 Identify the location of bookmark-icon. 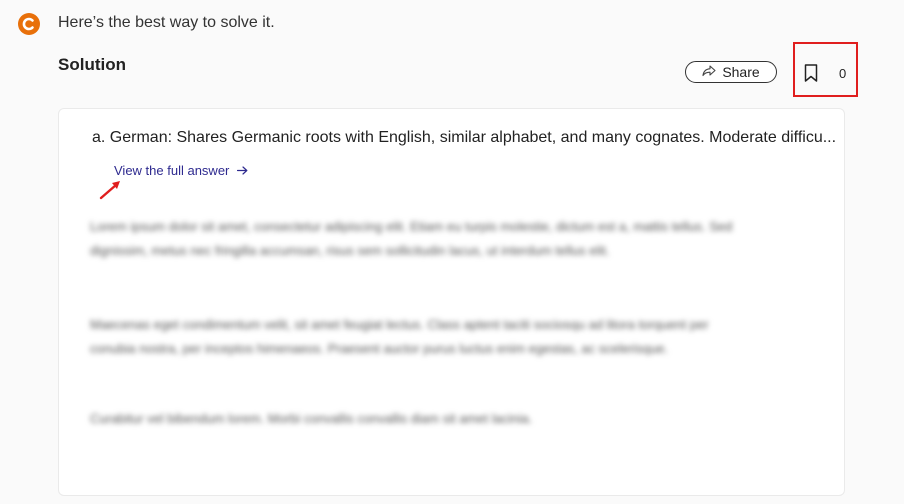
(811, 75).